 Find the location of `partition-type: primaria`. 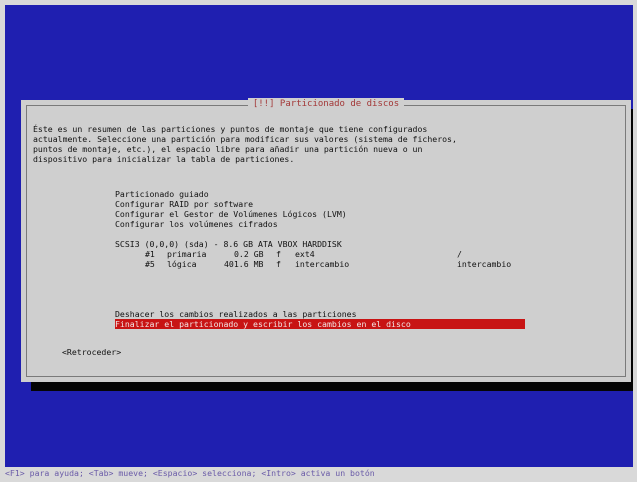

partition-type: primaria is located at coordinates (187, 254).